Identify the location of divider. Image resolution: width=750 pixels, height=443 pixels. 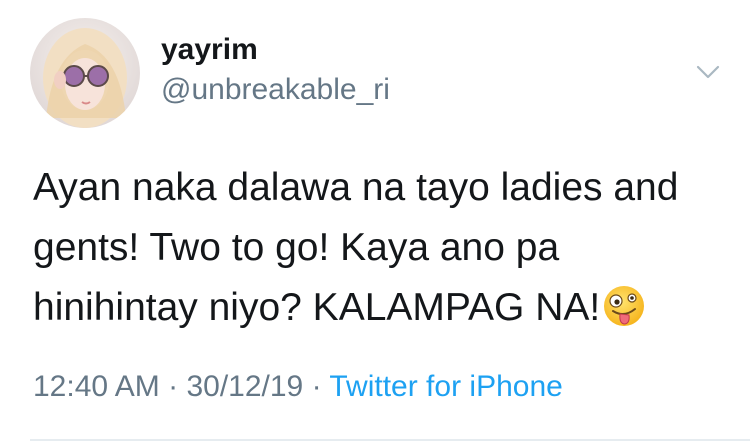
(390, 440).